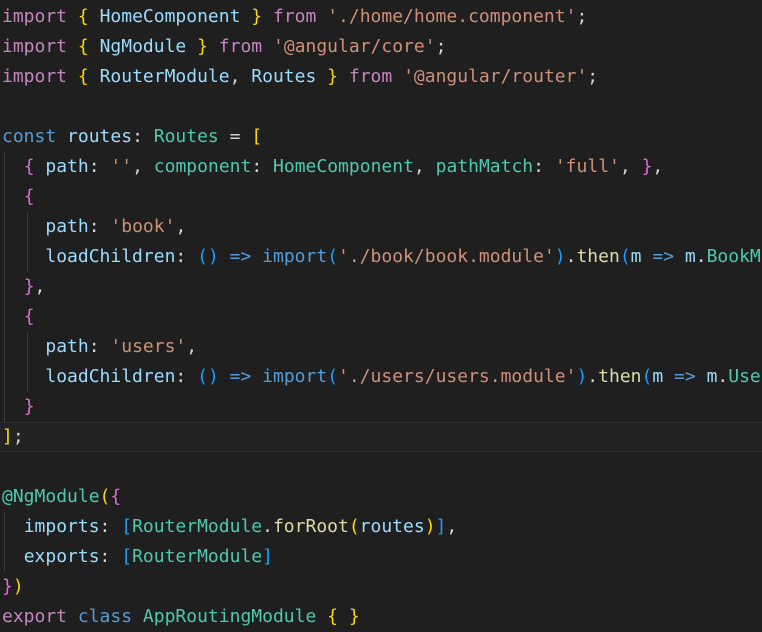 The width and height of the screenshot is (762, 632). Describe the element at coordinates (381, 437) in the screenshot. I see `code-line: ];` at that location.